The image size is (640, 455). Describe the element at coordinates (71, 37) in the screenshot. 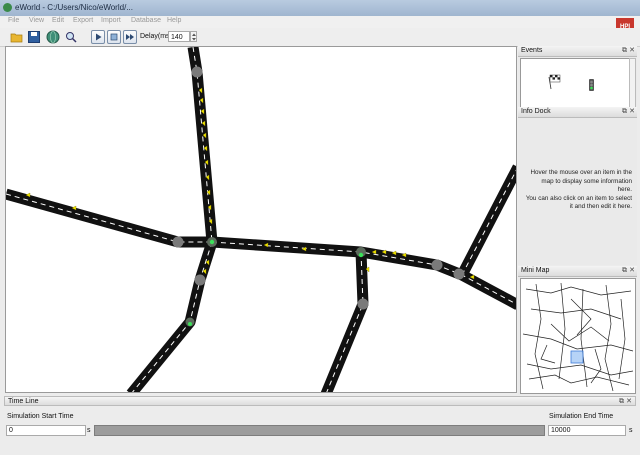

I see `zoom-icon` at that location.